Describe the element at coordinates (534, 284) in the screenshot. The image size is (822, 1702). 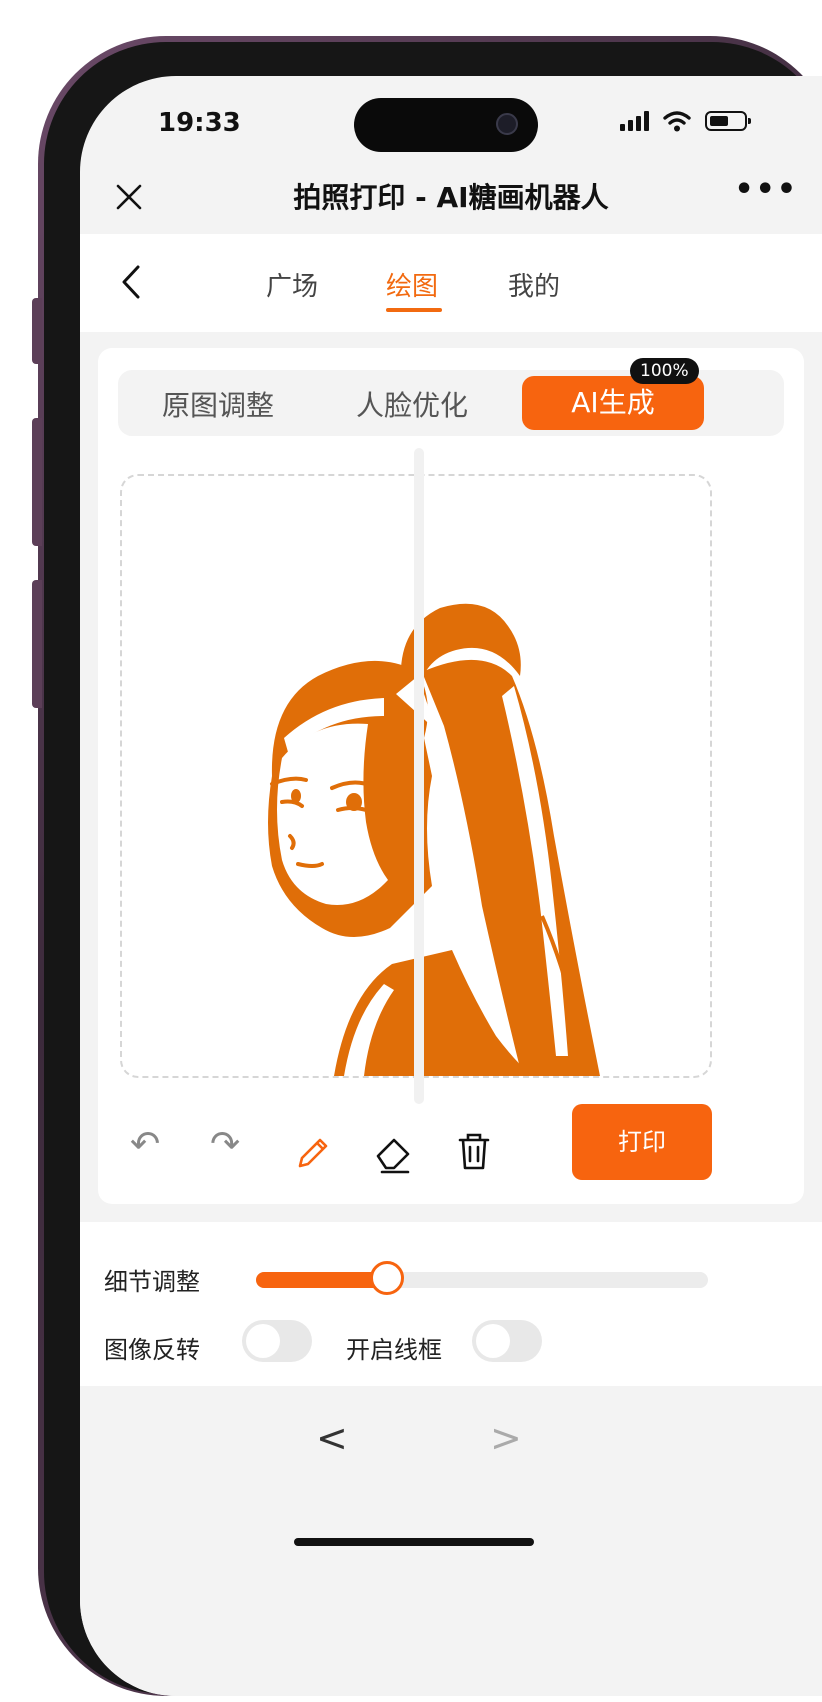
I see `tab-mine: 我的` at that location.